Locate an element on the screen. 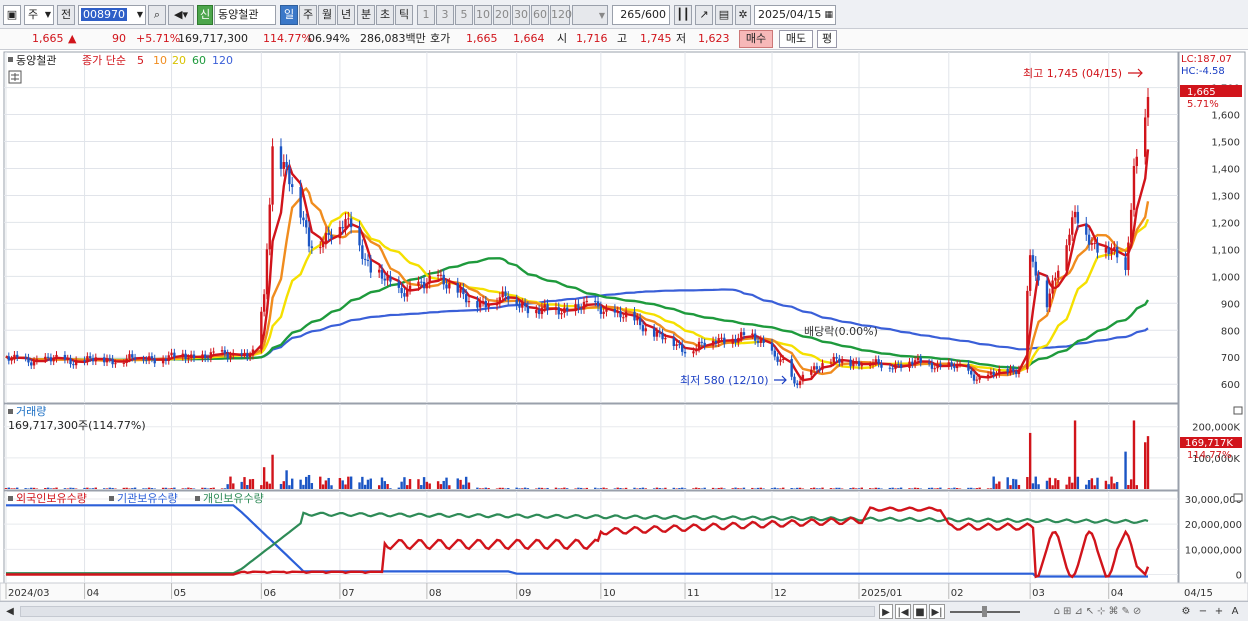  scroll-left-icon: ◀ is located at coordinates (10, 611).